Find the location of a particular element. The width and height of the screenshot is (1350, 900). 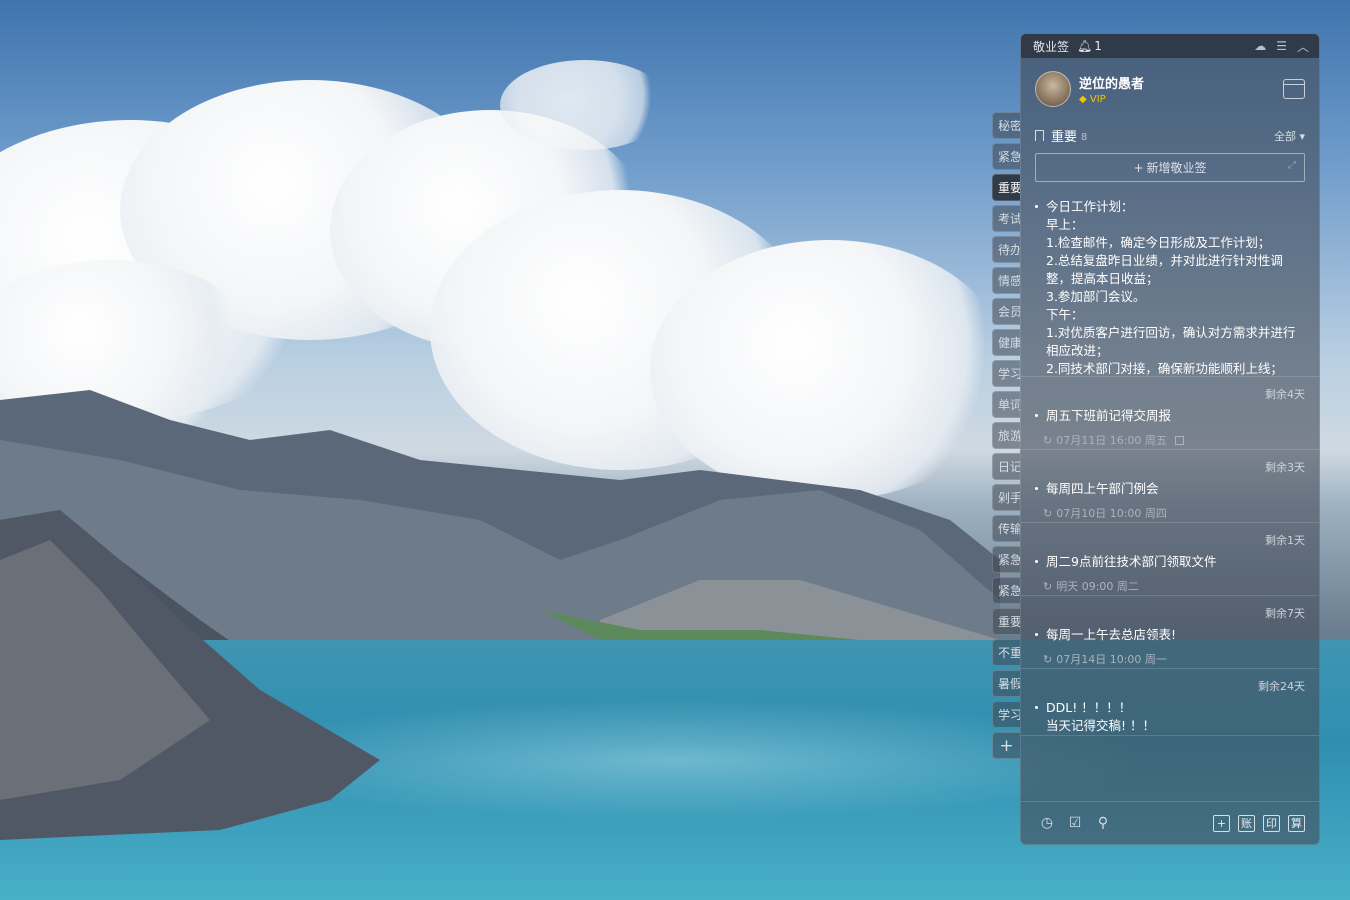

note-text: 周五下班前记得交周报 is located at coordinates (1170, 416).